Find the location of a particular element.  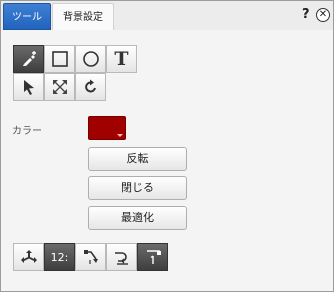

flip-button: 反転 is located at coordinates (137, 159).